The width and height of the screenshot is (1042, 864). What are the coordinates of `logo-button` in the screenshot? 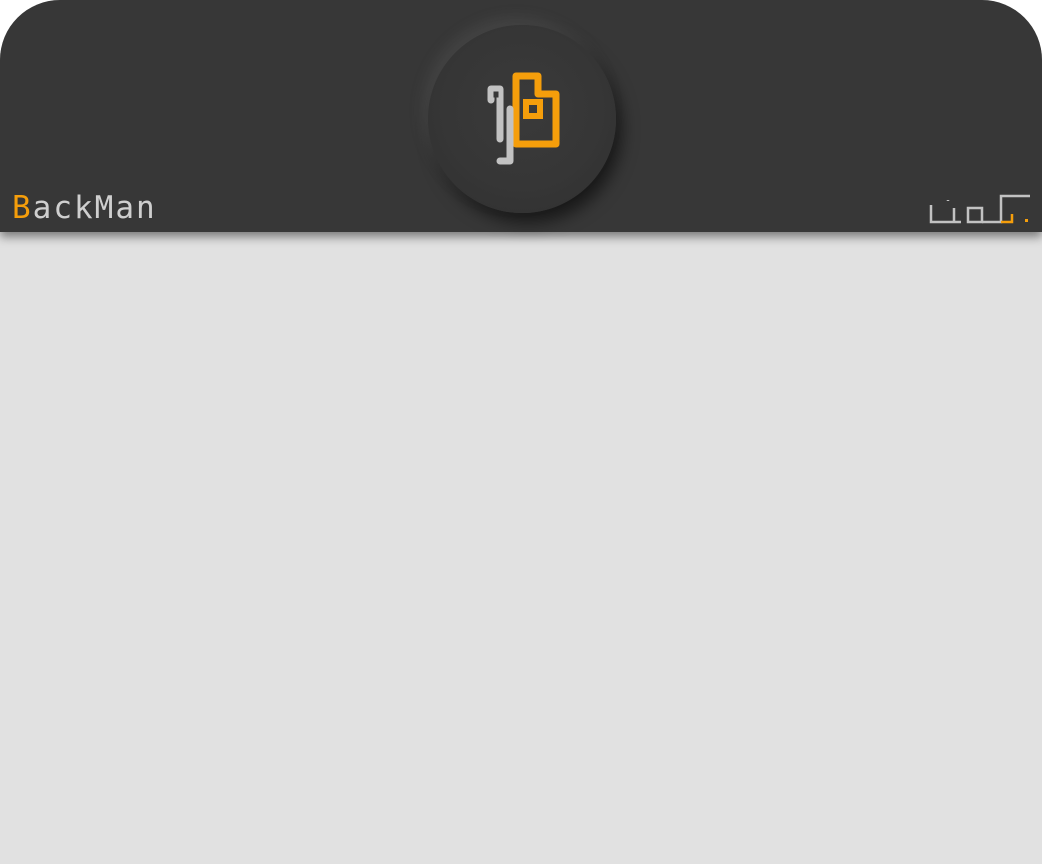 It's located at (522, 119).